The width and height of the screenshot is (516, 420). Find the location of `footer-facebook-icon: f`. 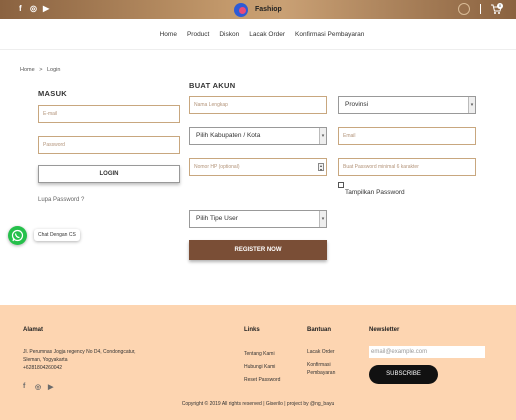

footer-facebook-icon: f is located at coordinates (24, 386).